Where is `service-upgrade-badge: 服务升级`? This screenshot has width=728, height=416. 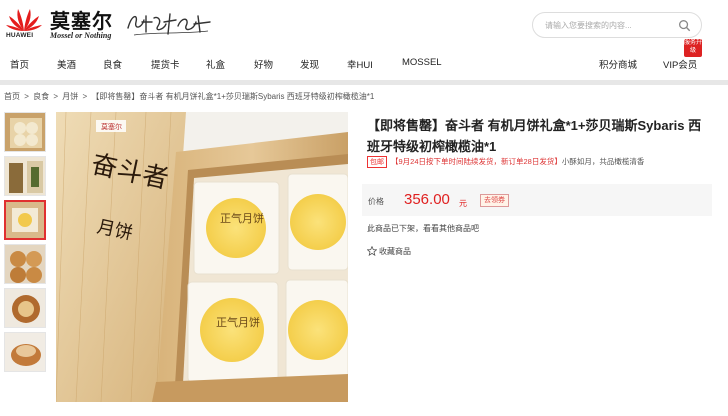
service-upgrade-badge: 服务升级 is located at coordinates (693, 48).